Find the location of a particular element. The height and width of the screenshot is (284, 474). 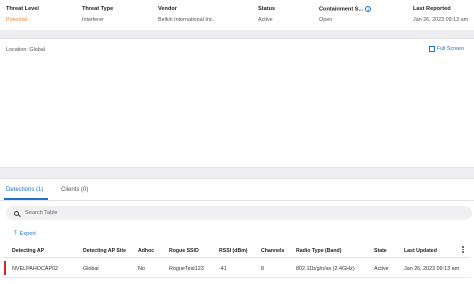

col-header-containment: Containment S... i is located at coordinates (345, 9).